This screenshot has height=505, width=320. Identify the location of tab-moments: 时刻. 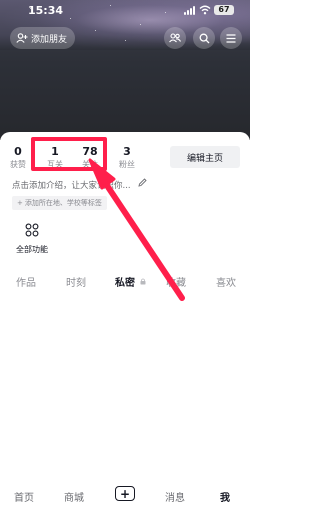
(76, 281).